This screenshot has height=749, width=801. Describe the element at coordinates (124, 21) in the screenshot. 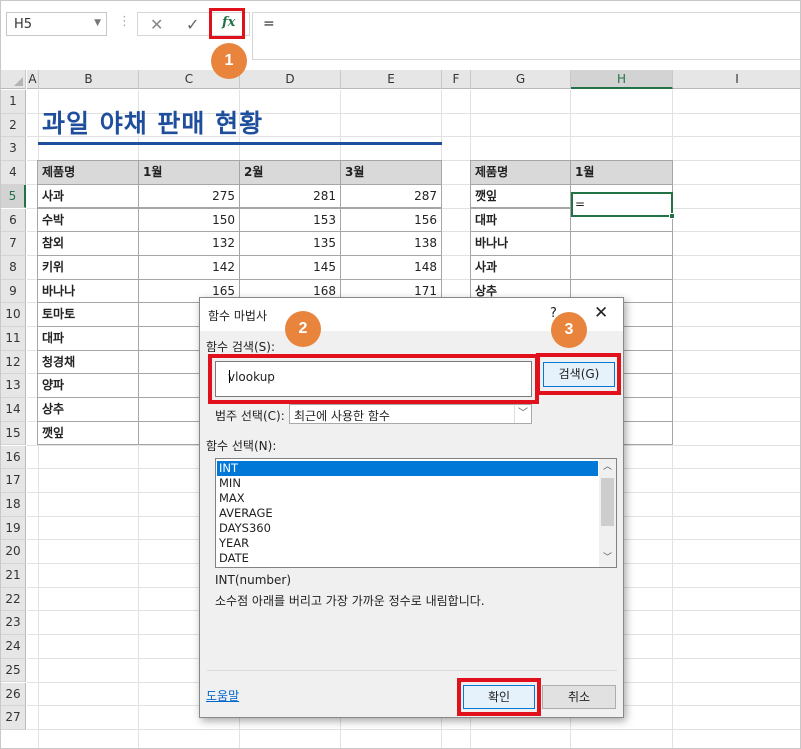

I see `more-options-icon: ⋮` at that location.